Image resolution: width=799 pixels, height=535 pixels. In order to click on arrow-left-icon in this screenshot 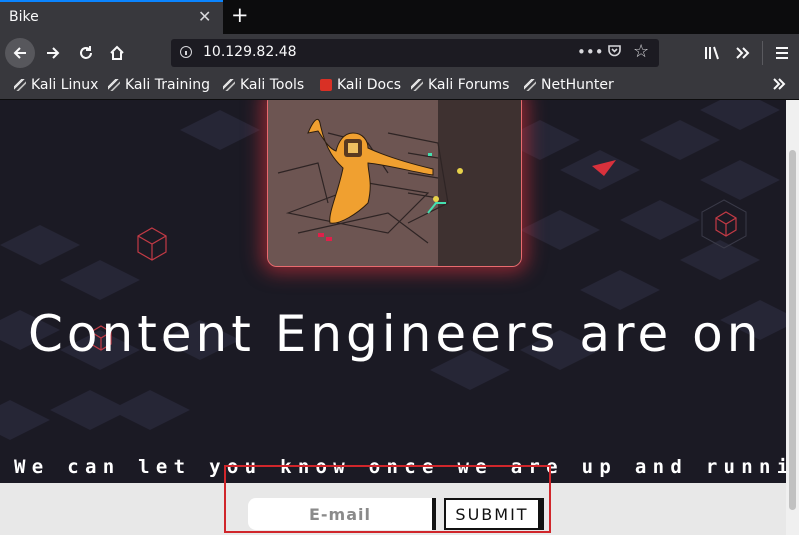, I will do `click(19, 53)`.